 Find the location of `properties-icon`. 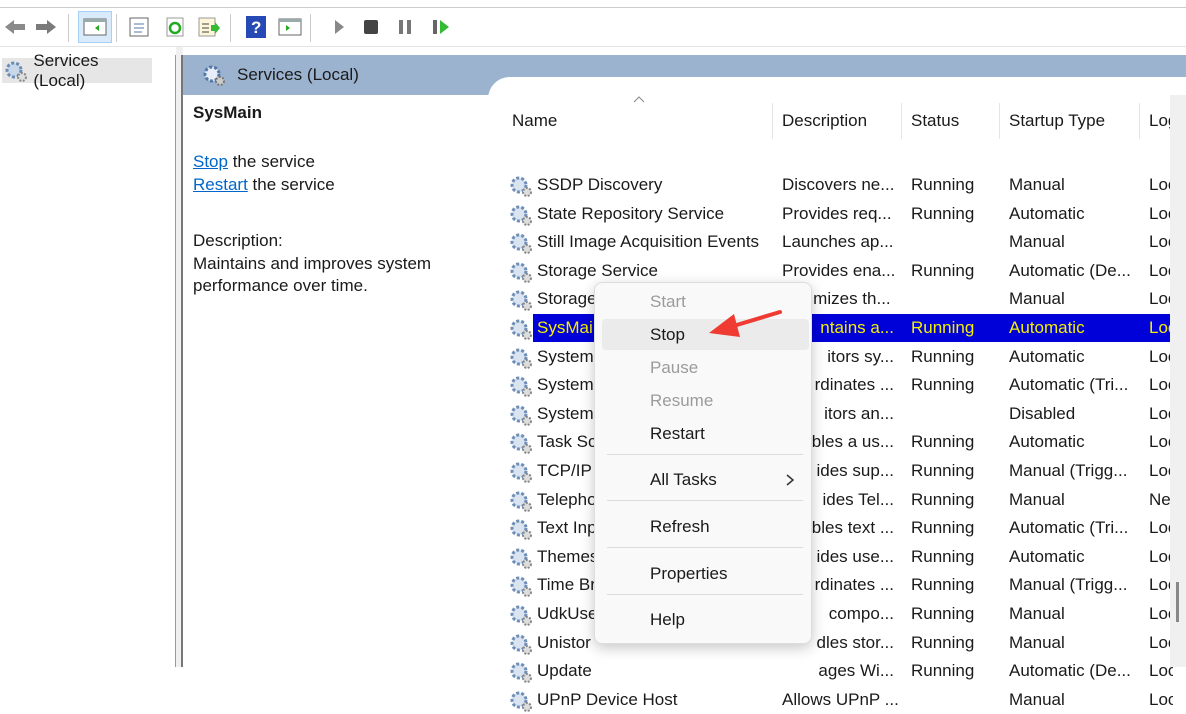

properties-icon is located at coordinates (139, 27).